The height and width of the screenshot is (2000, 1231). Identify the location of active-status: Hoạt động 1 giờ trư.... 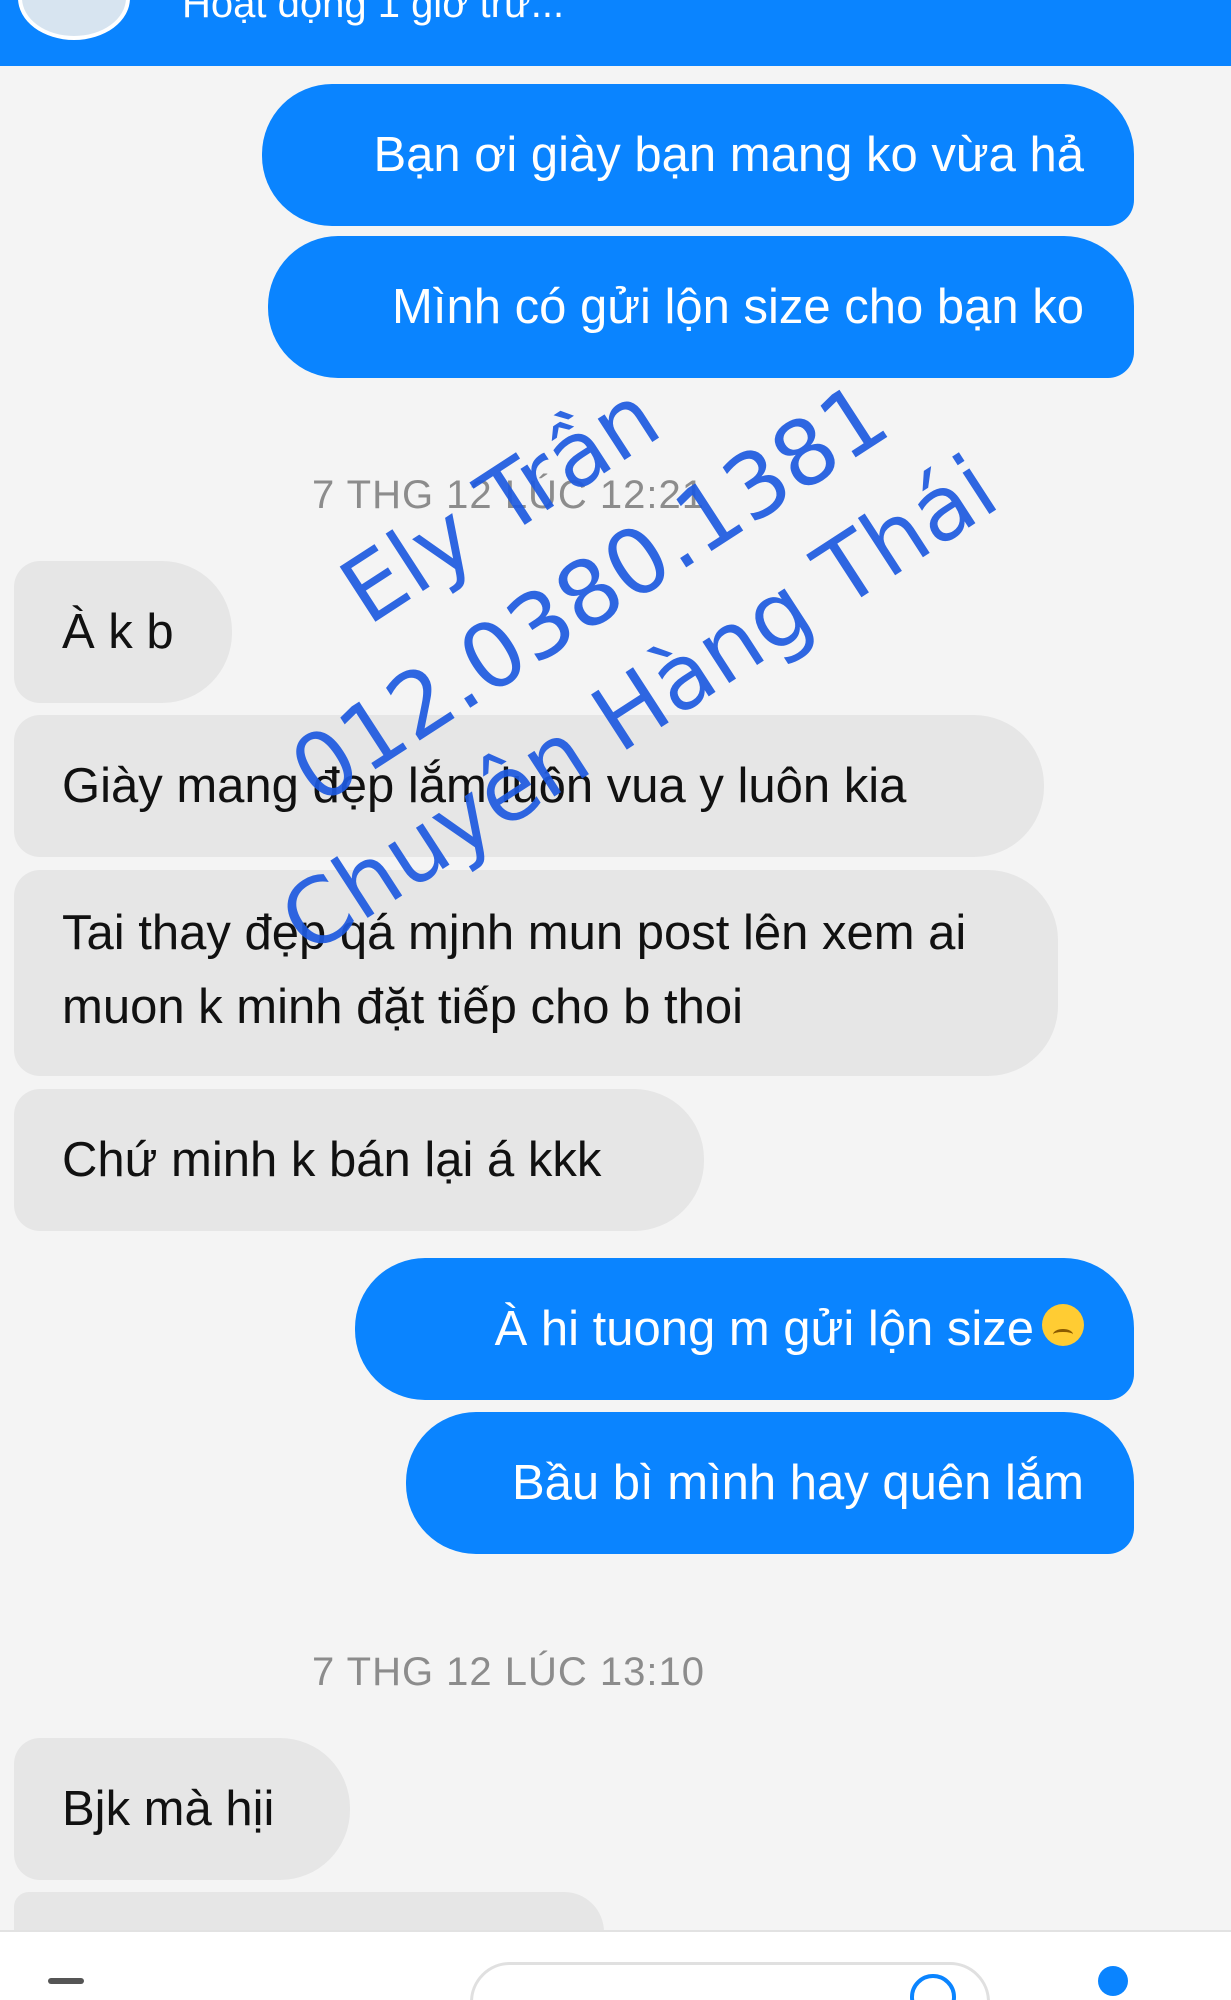
(373, 13).